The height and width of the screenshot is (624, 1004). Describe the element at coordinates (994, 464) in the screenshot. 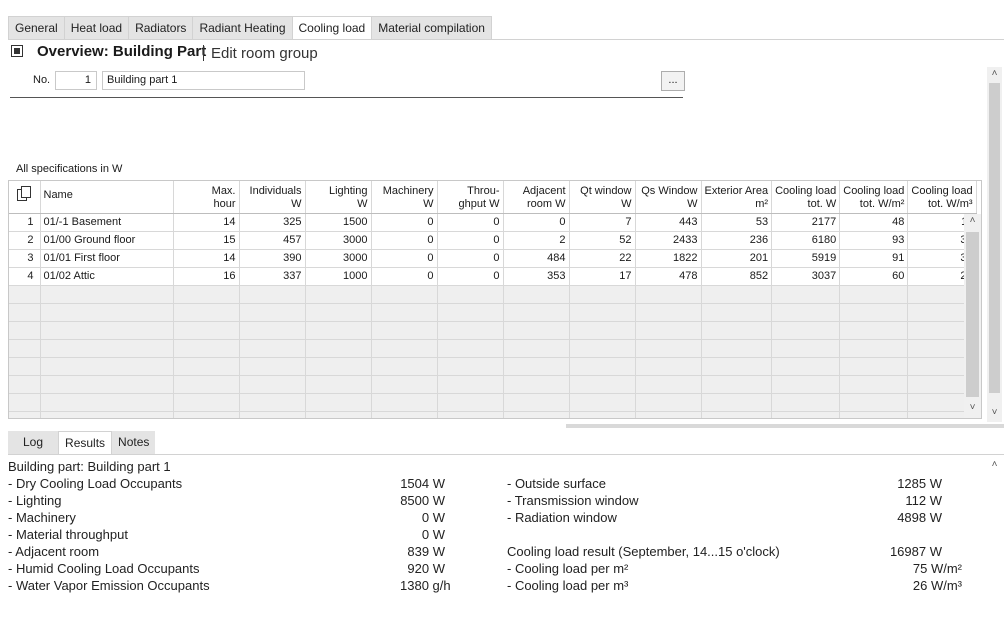

I see `results-scroll-up-icon: ˄` at that location.